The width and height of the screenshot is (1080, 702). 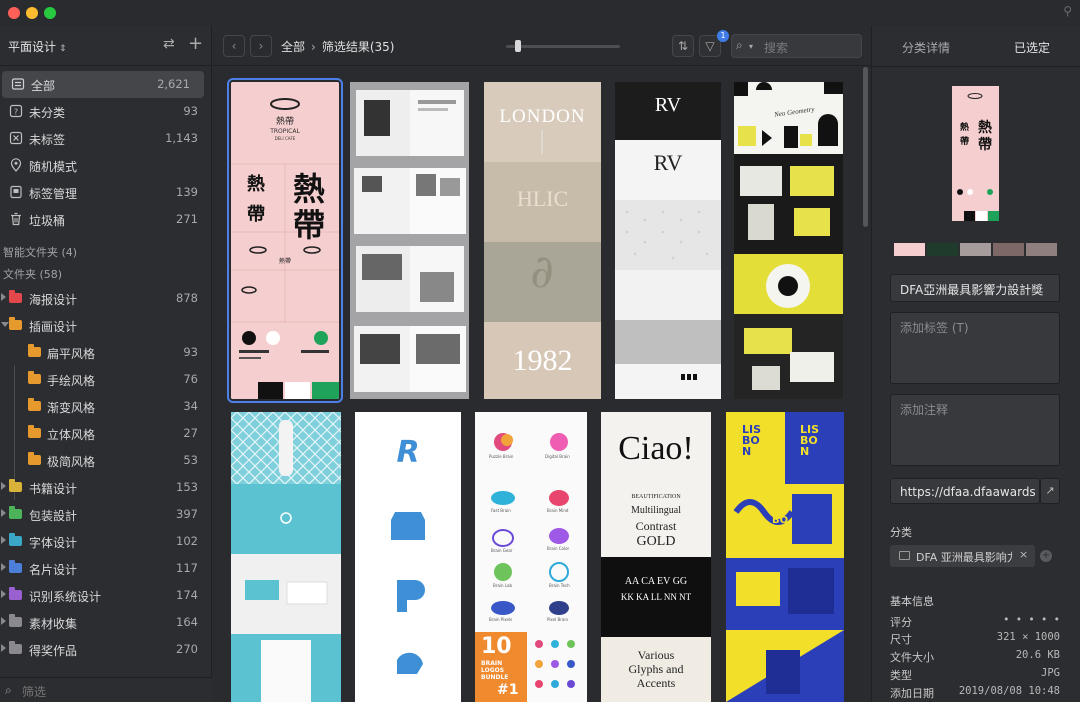 I want to click on image-card: LIS BO N LIS BO N LIS BO N, so click(x=785, y=557).